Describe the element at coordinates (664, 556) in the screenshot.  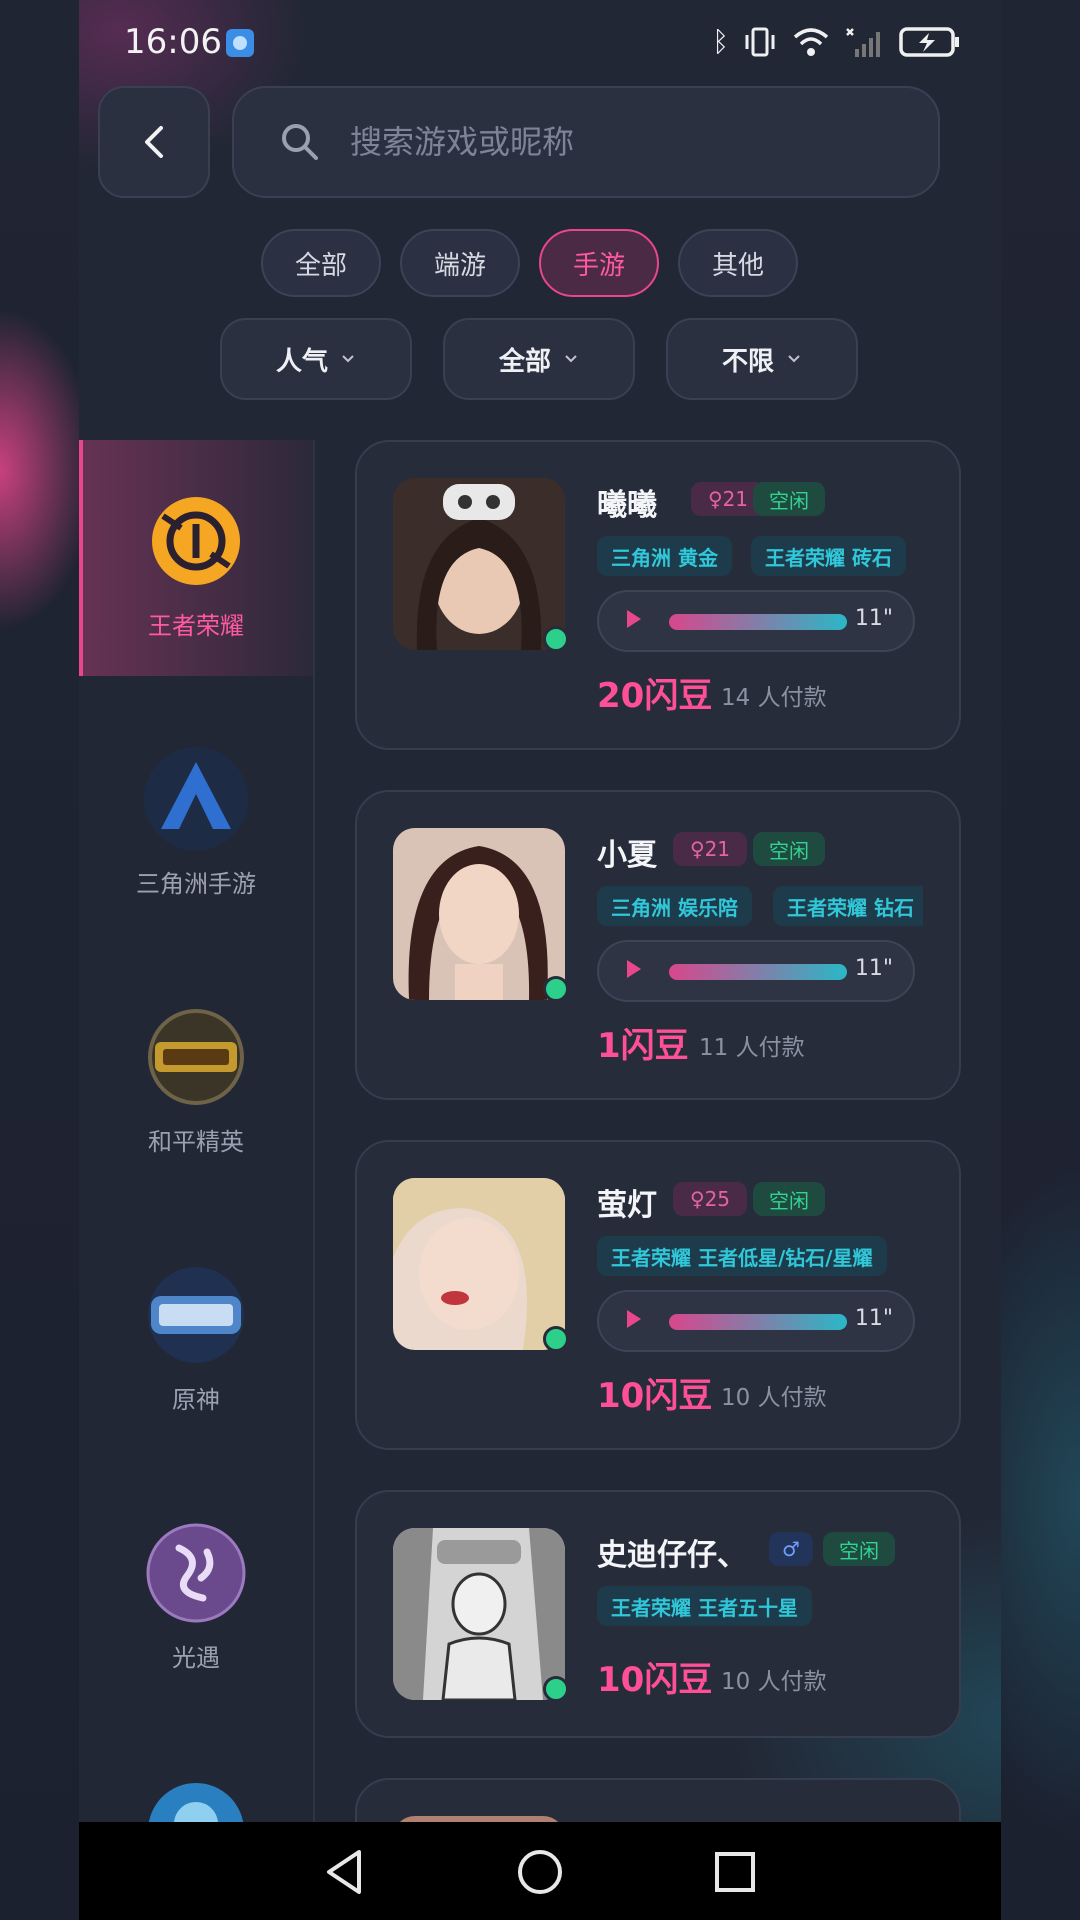
I see `skill-tag: 三角洲 黄金` at that location.